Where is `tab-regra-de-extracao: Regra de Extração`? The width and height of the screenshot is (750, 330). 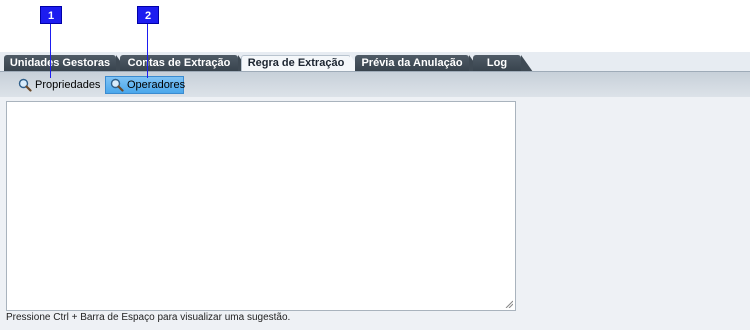 tab-regra-de-extracao: Regra de Extração is located at coordinates (301, 63).